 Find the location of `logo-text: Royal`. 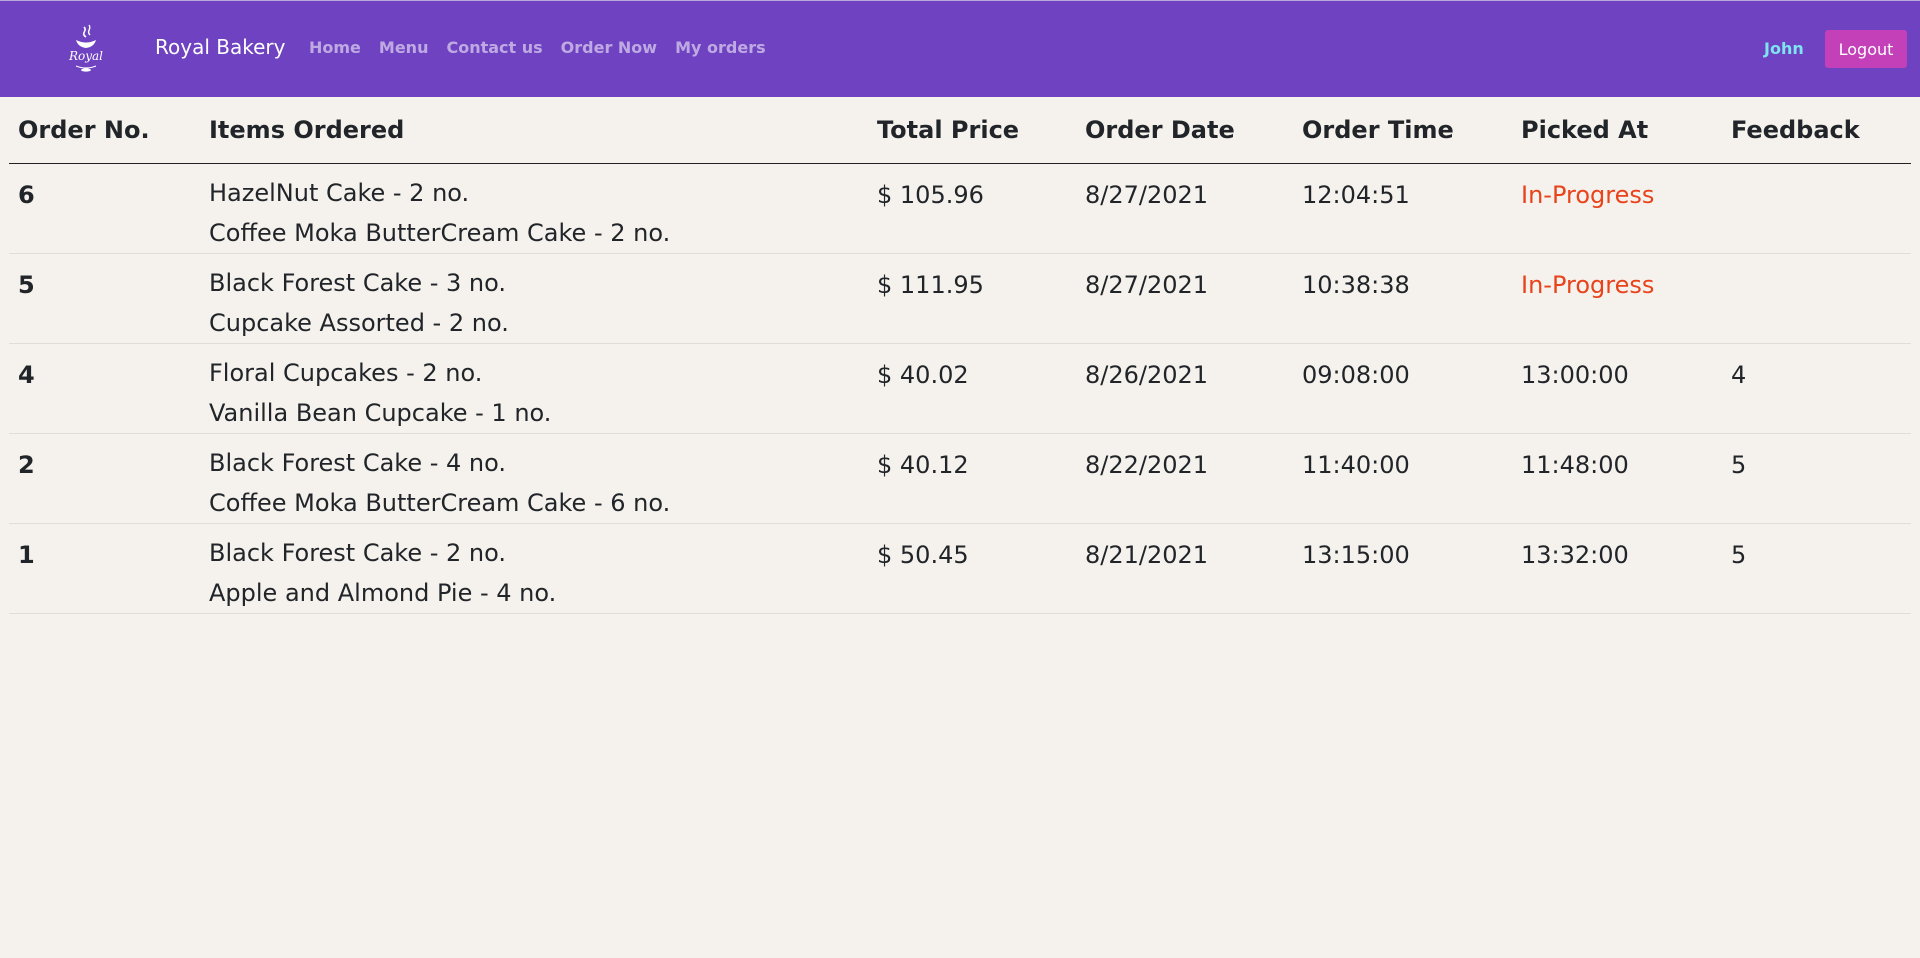

logo-text: Royal is located at coordinates (85, 56).